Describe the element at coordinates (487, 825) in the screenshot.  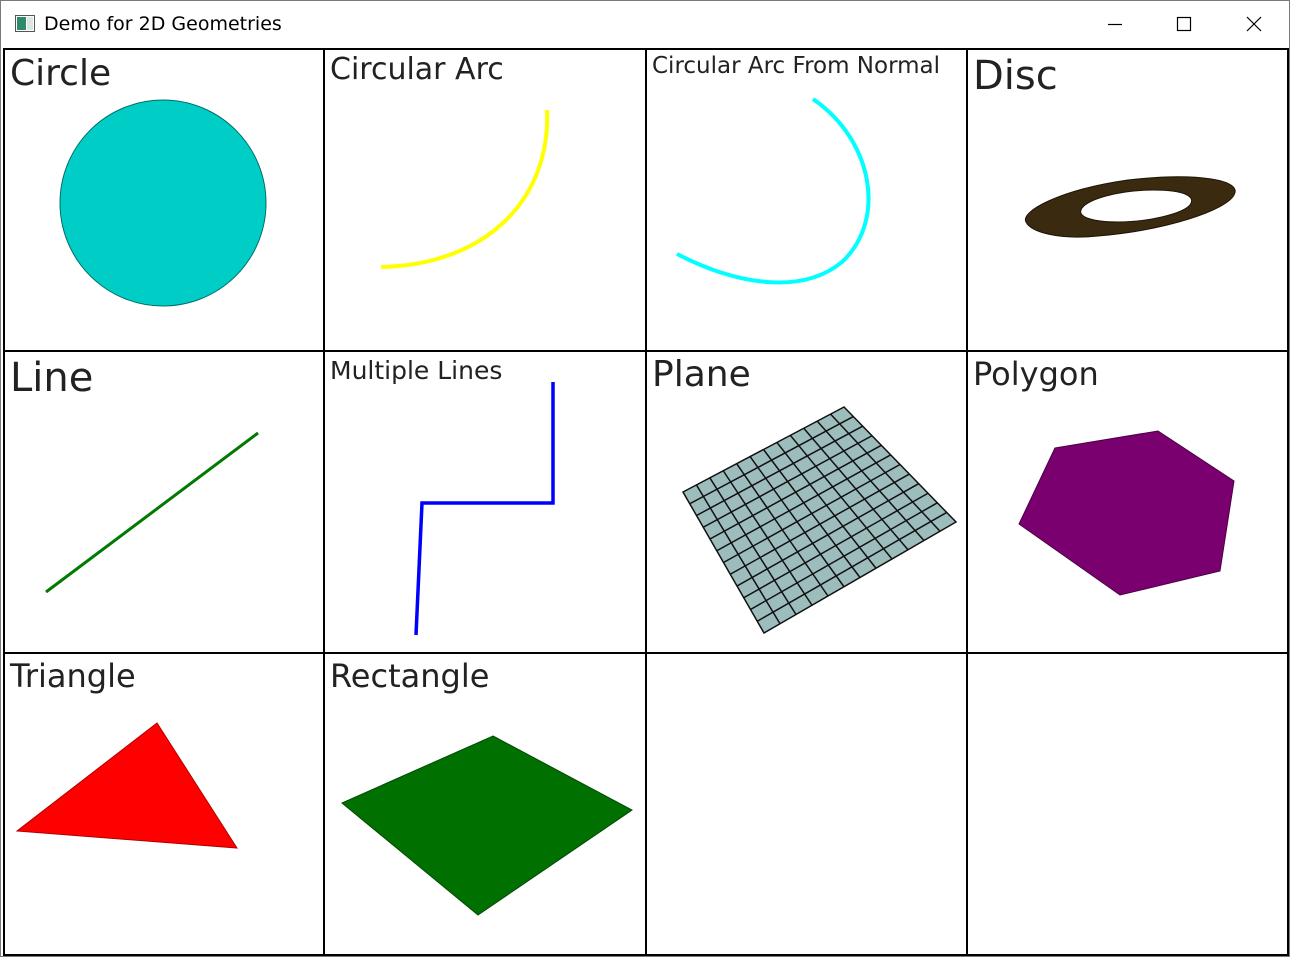
I see `rectangle-shape` at that location.